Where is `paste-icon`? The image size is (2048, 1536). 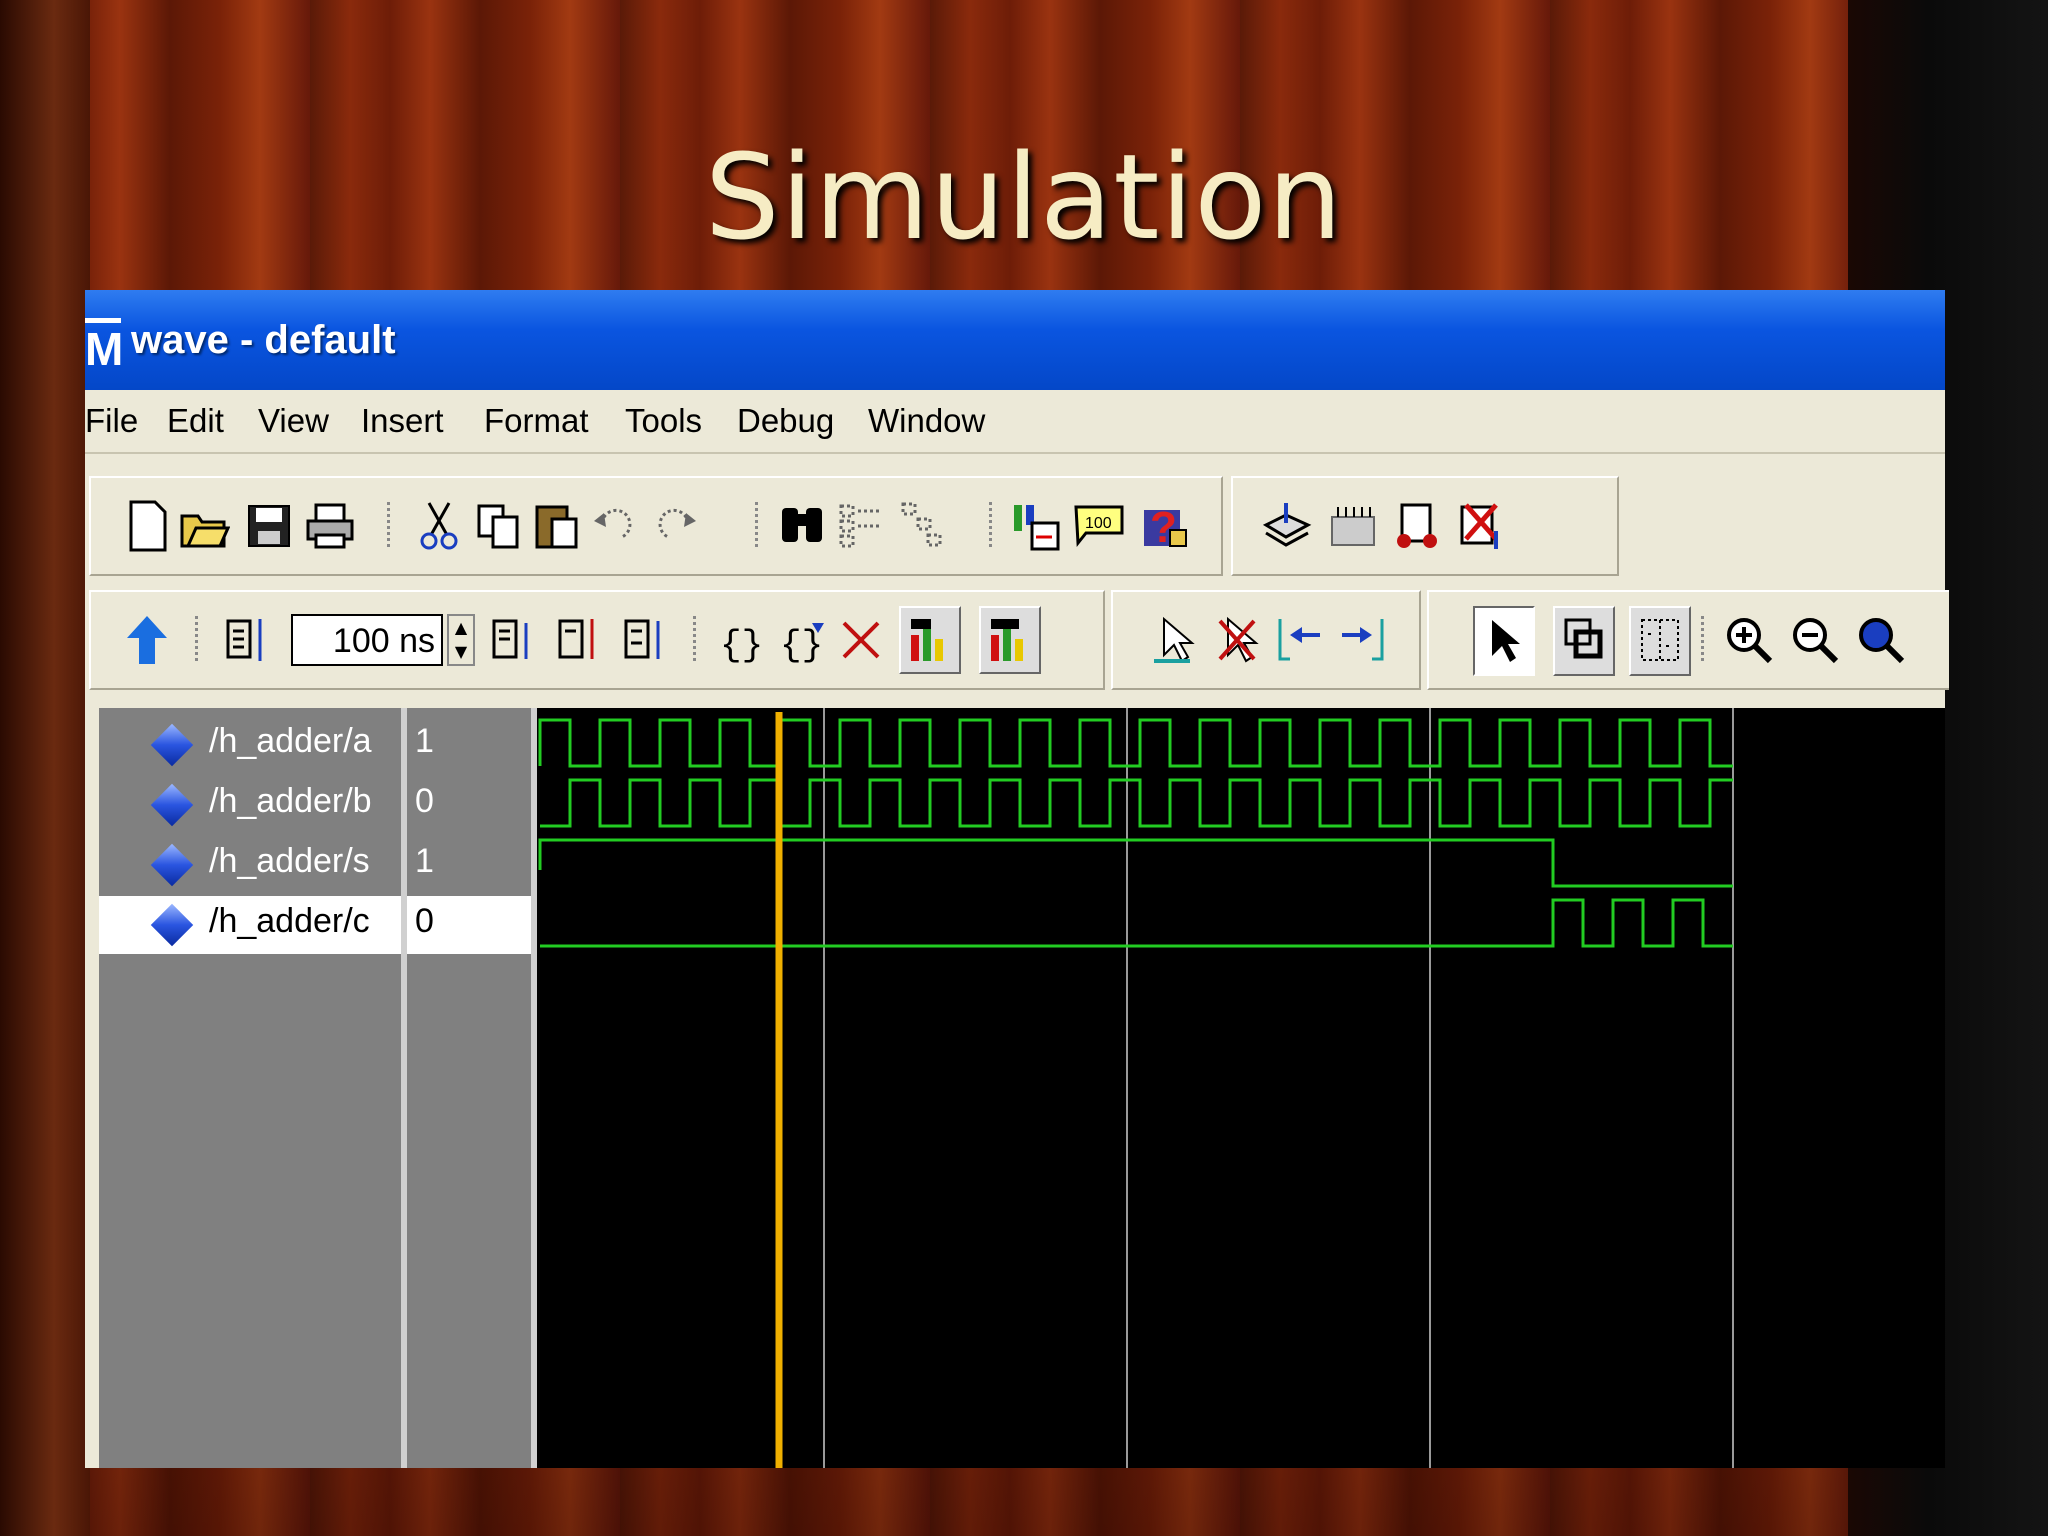 paste-icon is located at coordinates (557, 526).